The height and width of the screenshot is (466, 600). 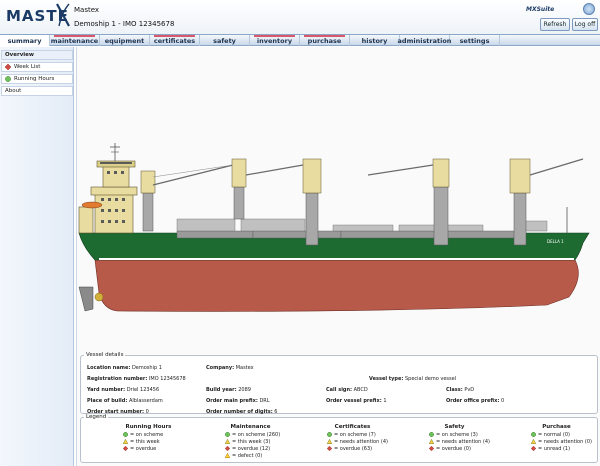 What do you see at coordinates (555, 241) in the screenshot?
I see `ship-name-on-hull: DELLA 1` at bounding box center [555, 241].